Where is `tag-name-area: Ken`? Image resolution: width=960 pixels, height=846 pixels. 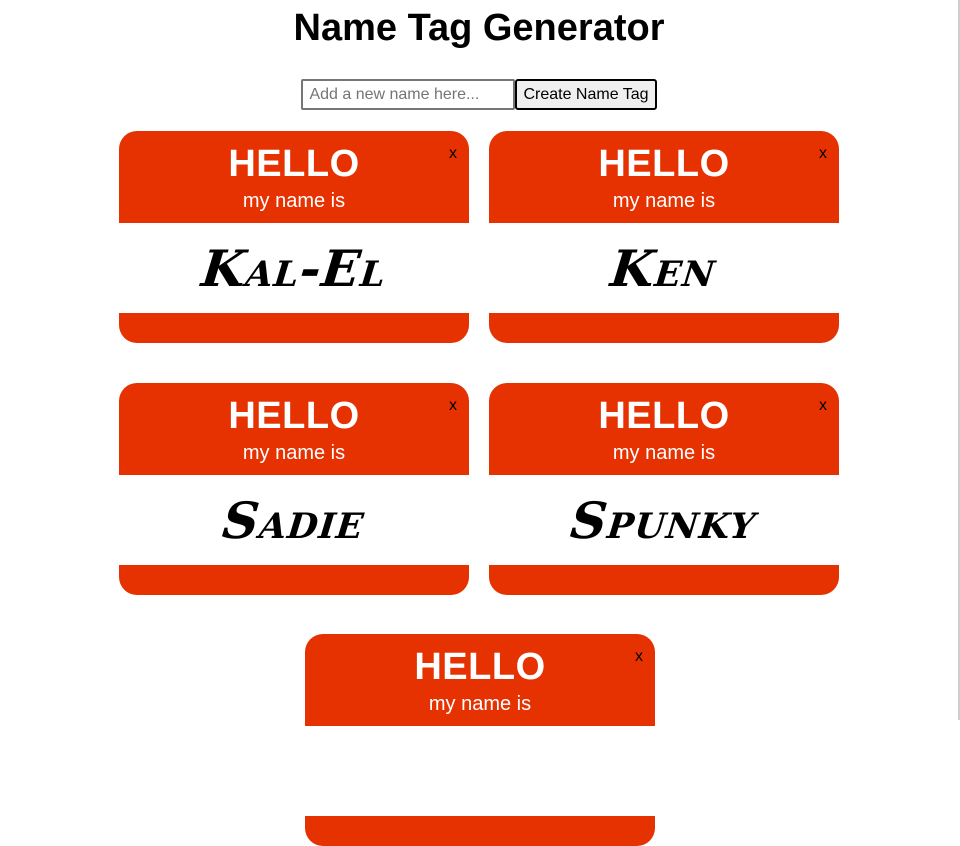
tag-name-area: Ken is located at coordinates (664, 268).